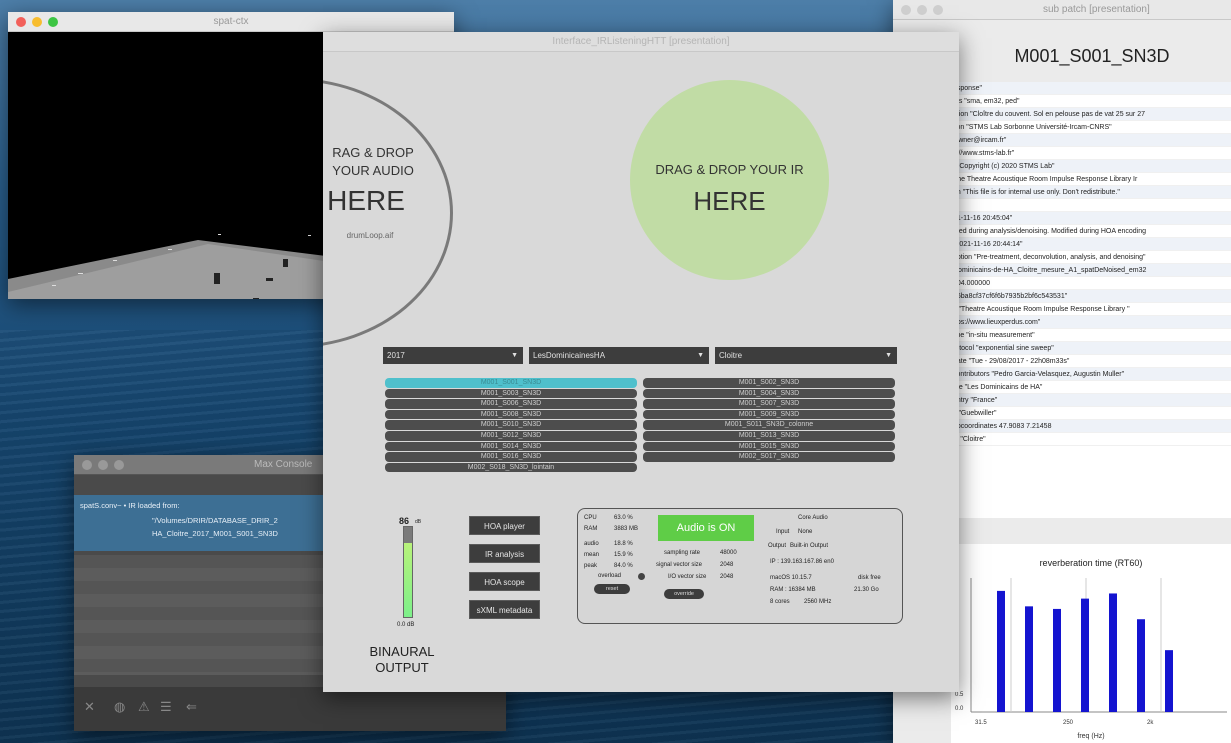 The image size is (1231, 743). What do you see at coordinates (769, 436) in the screenshot?
I see `ir-list-item: M001_S013_SN3D` at bounding box center [769, 436].